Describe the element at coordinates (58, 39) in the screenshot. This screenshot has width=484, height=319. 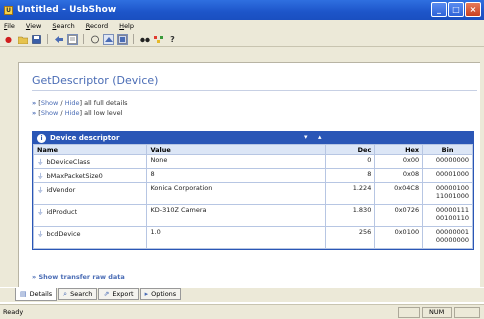
I see `back-icon` at that location.